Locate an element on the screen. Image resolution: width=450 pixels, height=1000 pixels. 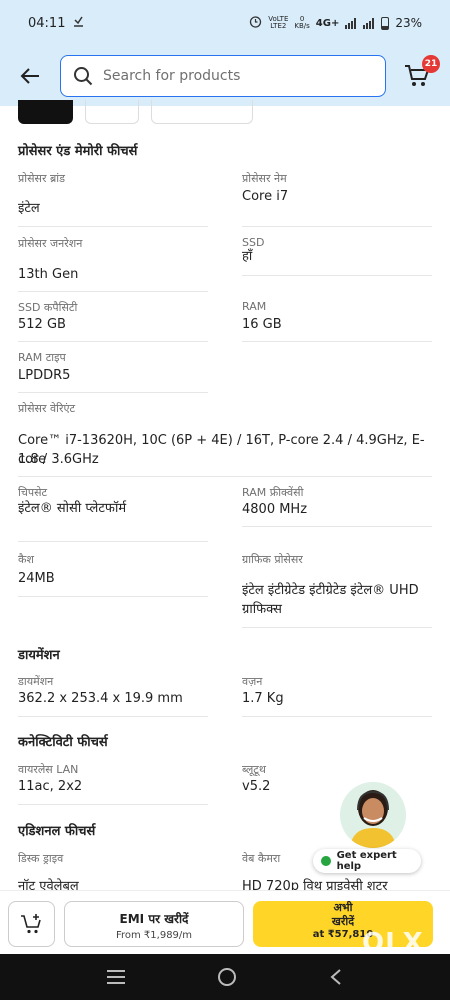
variant-chips-row is located at coordinates (135, 112).